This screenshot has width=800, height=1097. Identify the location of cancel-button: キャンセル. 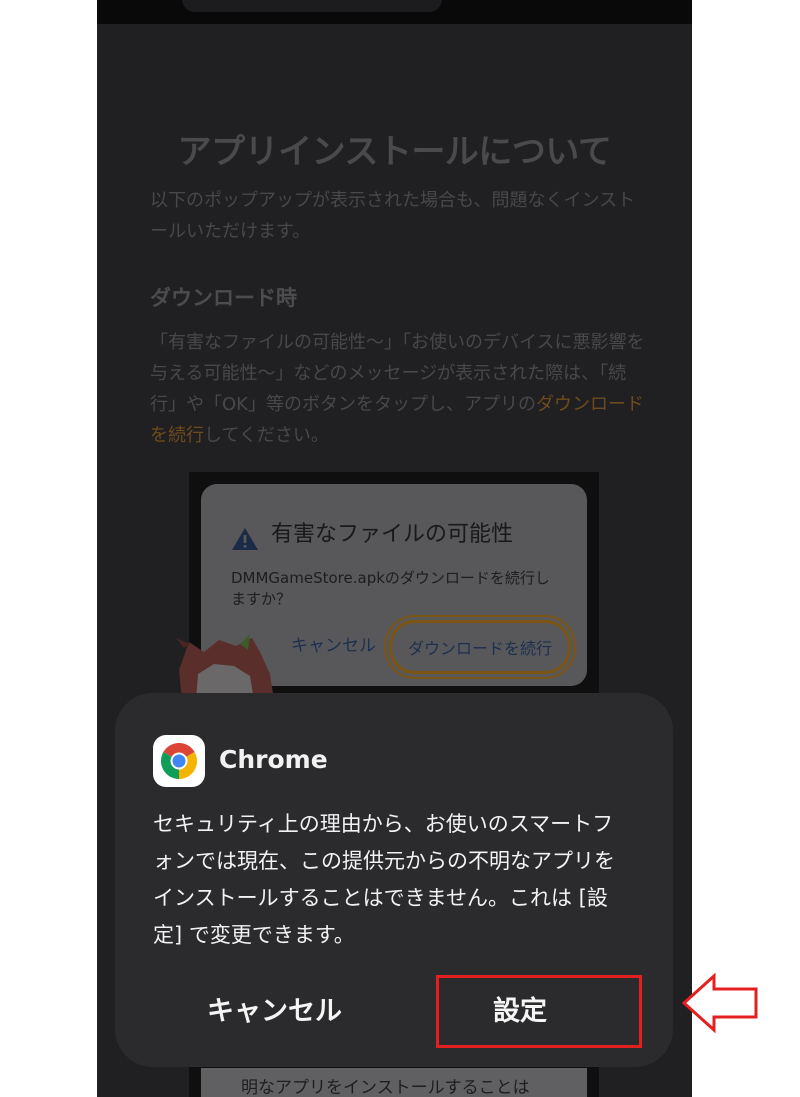
(274, 1008).